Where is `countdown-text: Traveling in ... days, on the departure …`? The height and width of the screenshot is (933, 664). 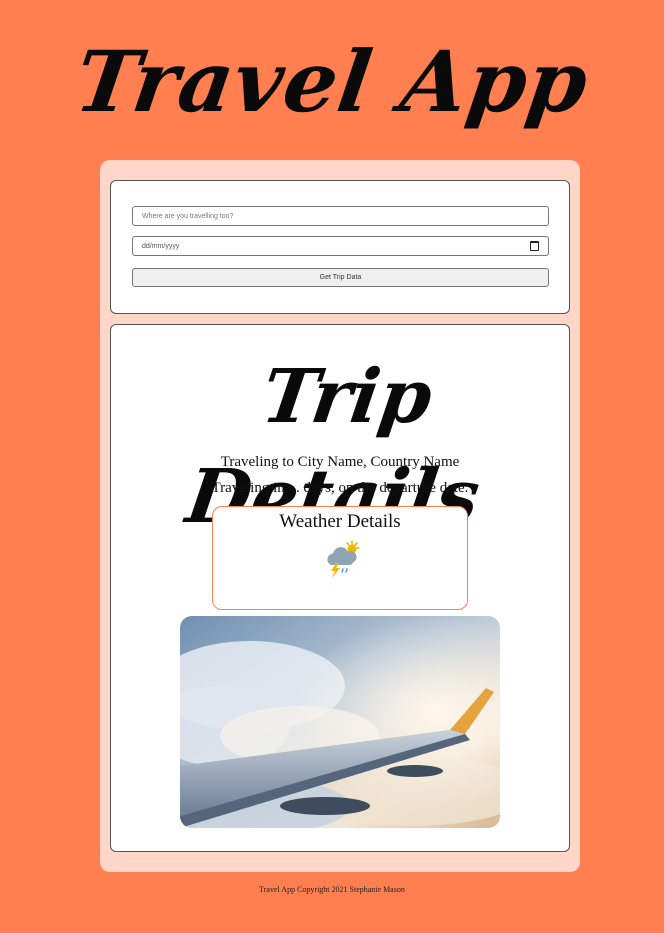 countdown-text: Traveling in ... days, on the departure … is located at coordinates (340, 488).